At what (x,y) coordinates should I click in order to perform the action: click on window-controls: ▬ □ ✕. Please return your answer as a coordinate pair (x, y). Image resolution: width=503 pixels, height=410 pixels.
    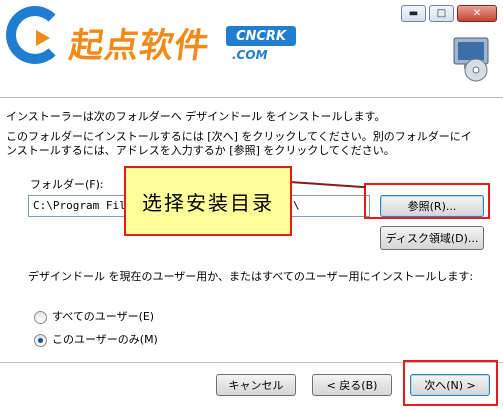
    Looking at the image, I should click on (449, 13).